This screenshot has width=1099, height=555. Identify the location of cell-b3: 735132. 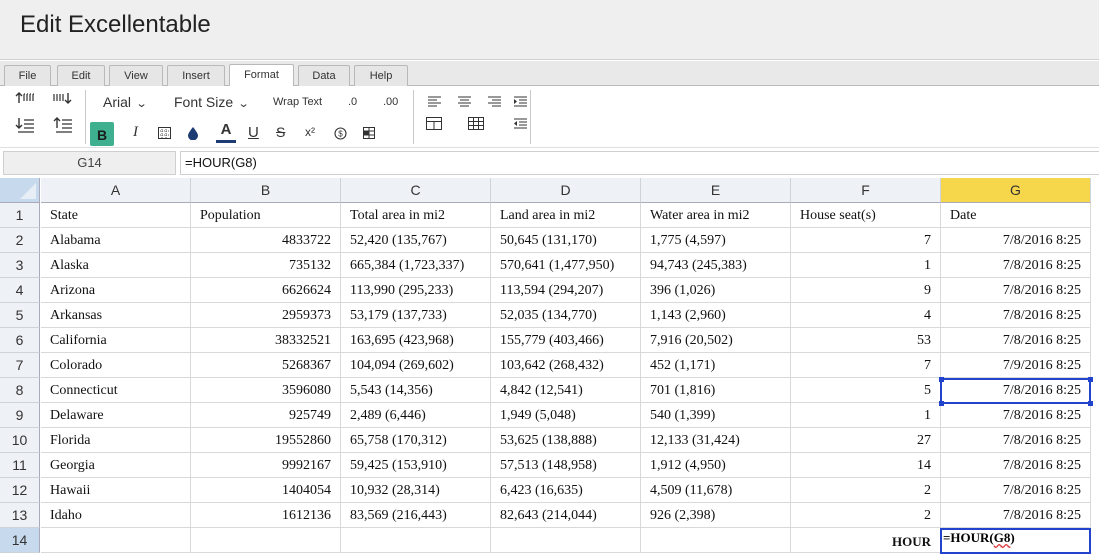
(266, 265).